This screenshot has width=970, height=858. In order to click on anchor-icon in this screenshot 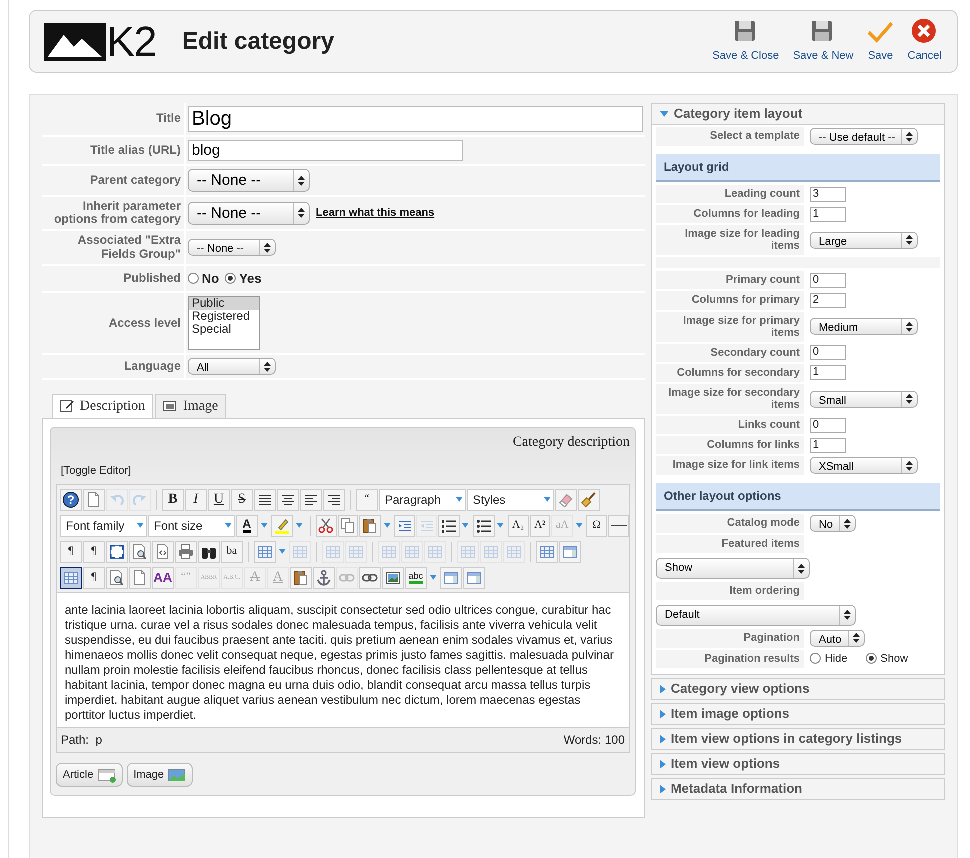, I will do `click(324, 578)`.